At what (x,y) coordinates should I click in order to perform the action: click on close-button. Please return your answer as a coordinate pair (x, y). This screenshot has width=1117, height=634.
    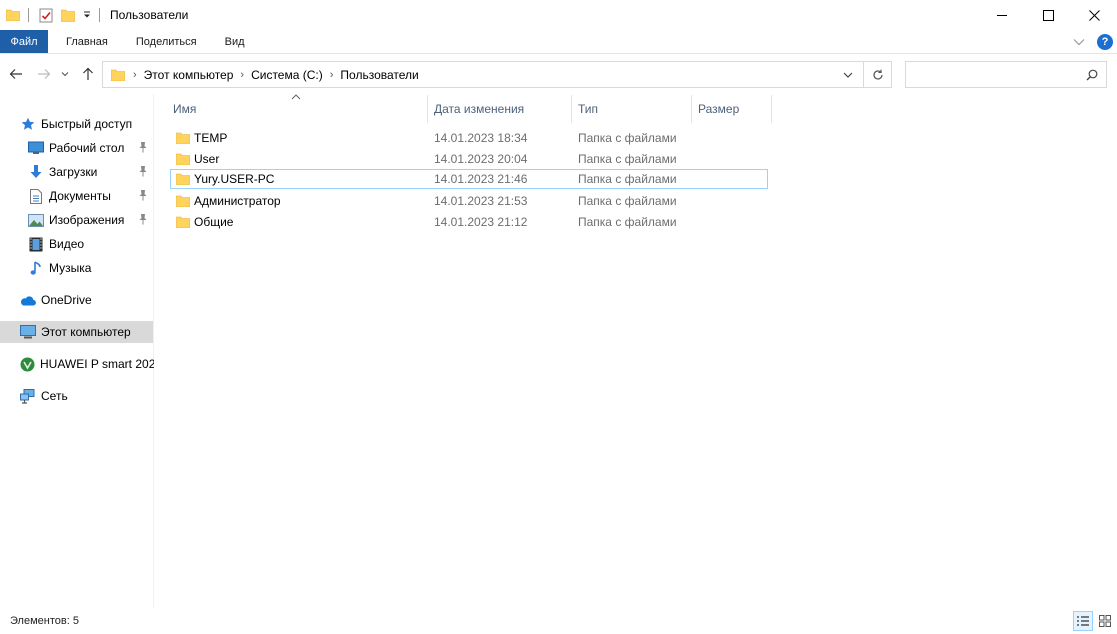
    Looking at the image, I should click on (1094, 15).